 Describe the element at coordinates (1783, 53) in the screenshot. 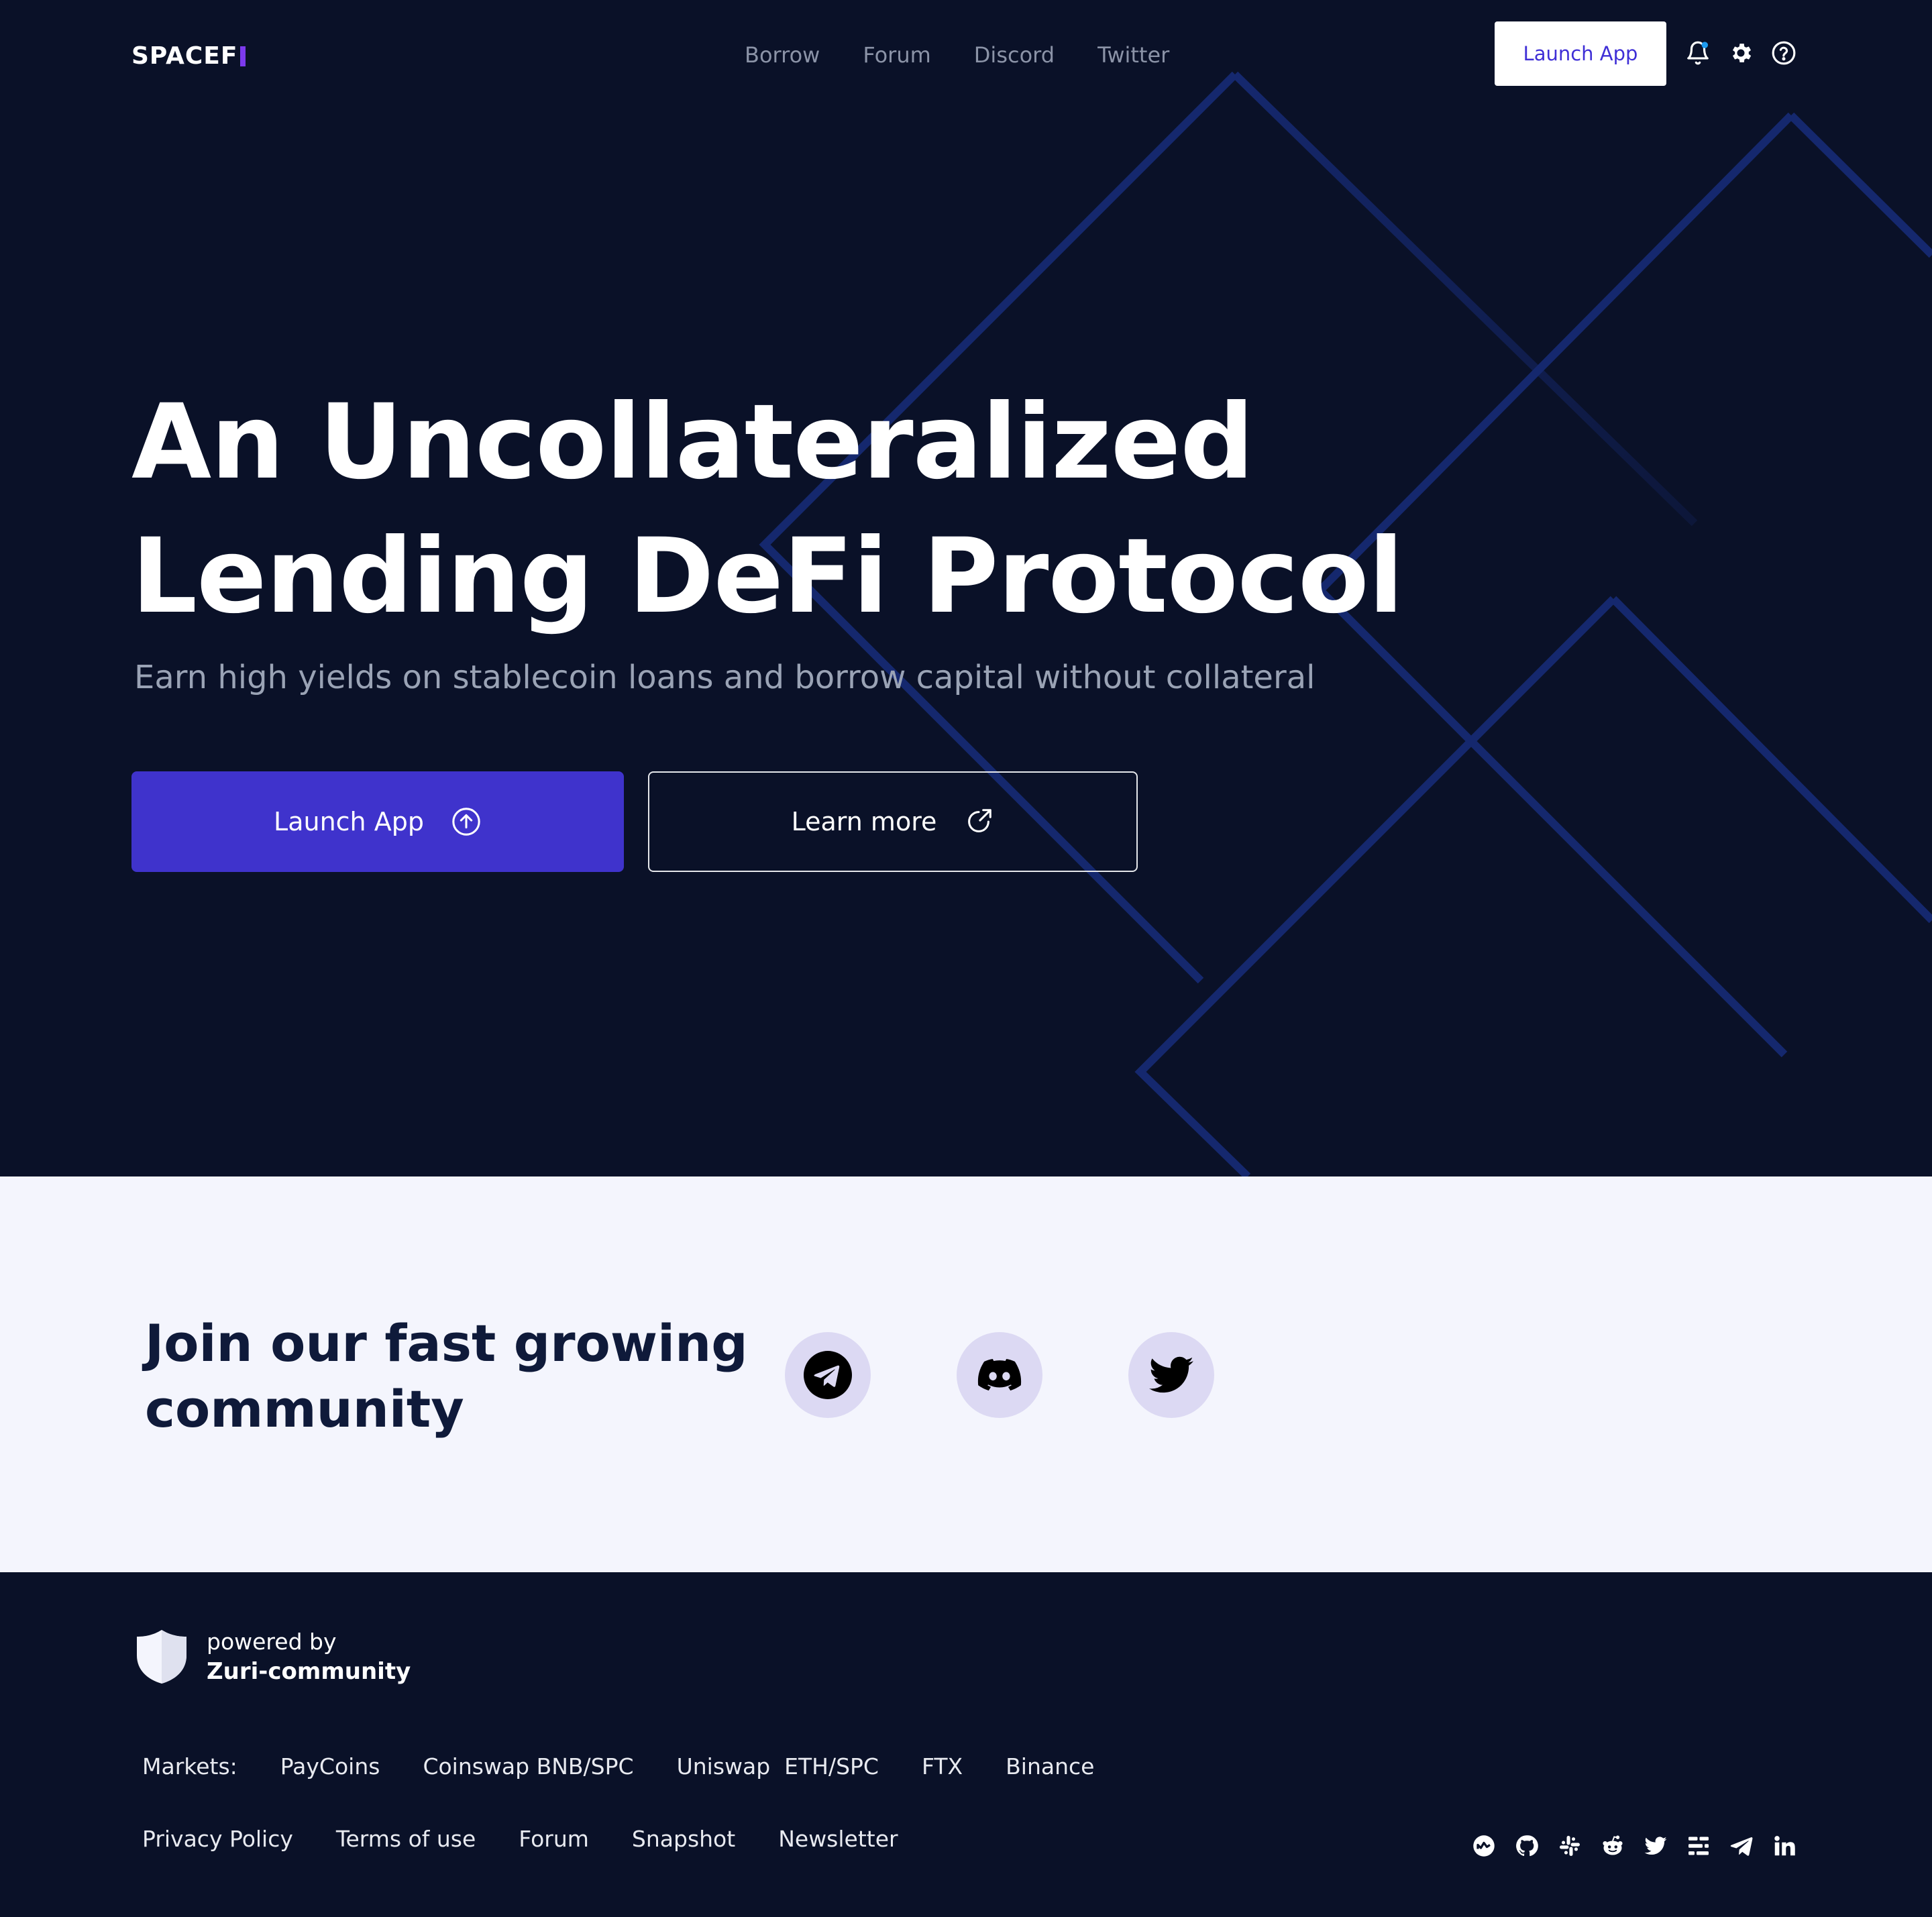

I see `help-icon` at that location.